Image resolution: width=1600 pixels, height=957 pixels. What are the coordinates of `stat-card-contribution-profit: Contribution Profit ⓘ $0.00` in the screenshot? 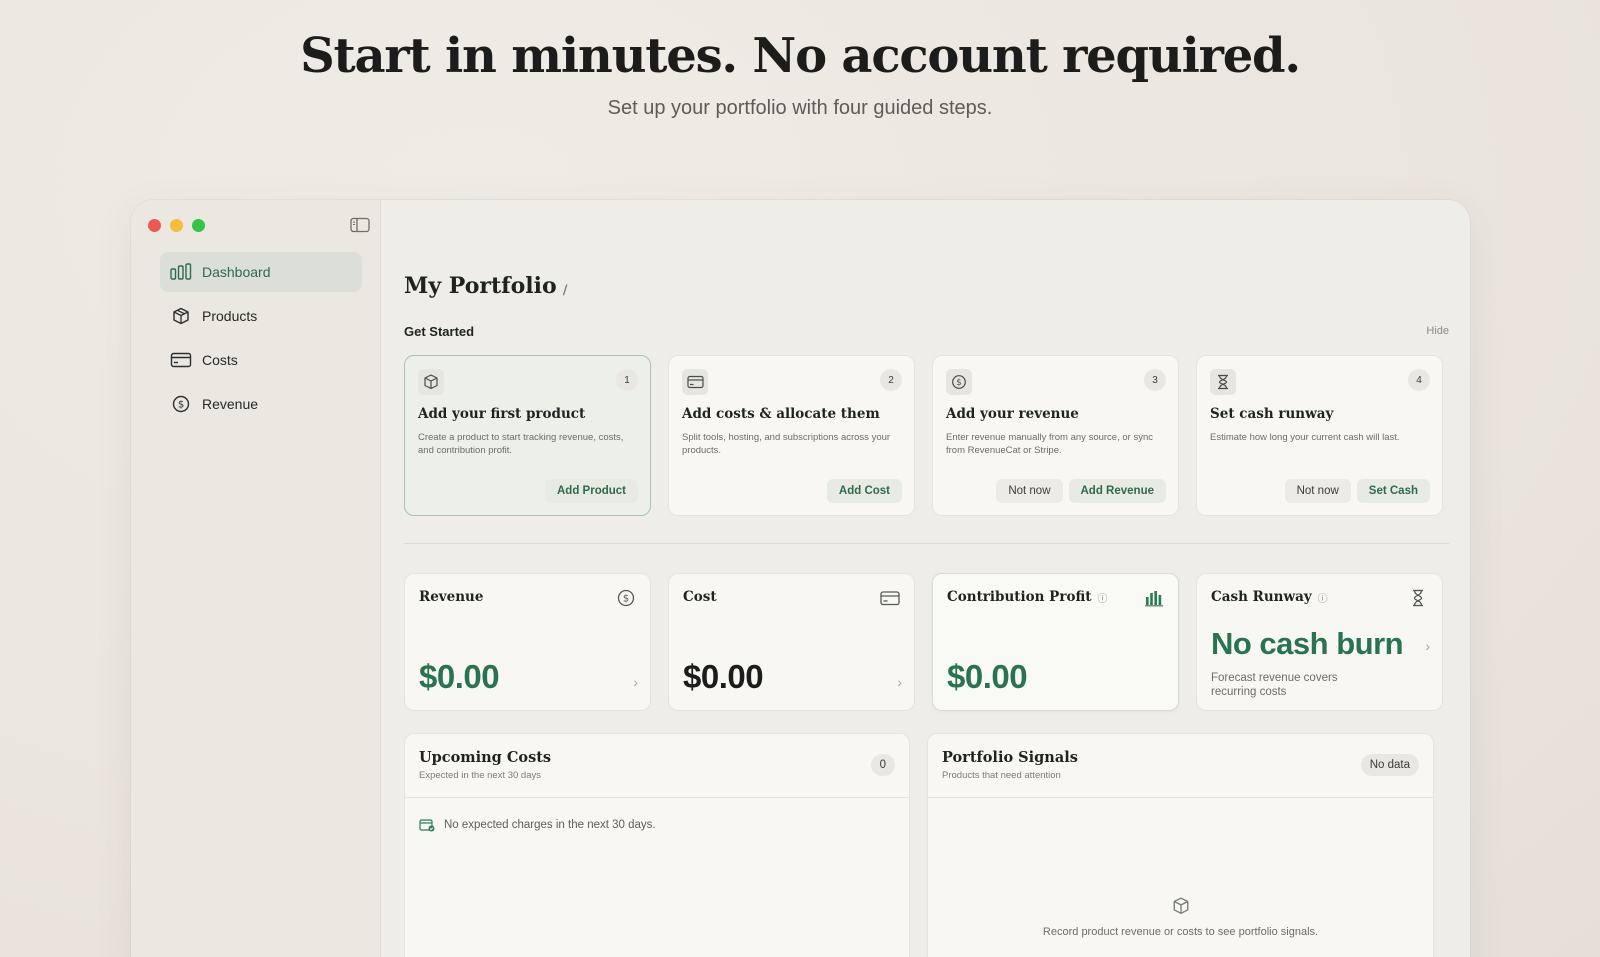 It's located at (1055, 642).